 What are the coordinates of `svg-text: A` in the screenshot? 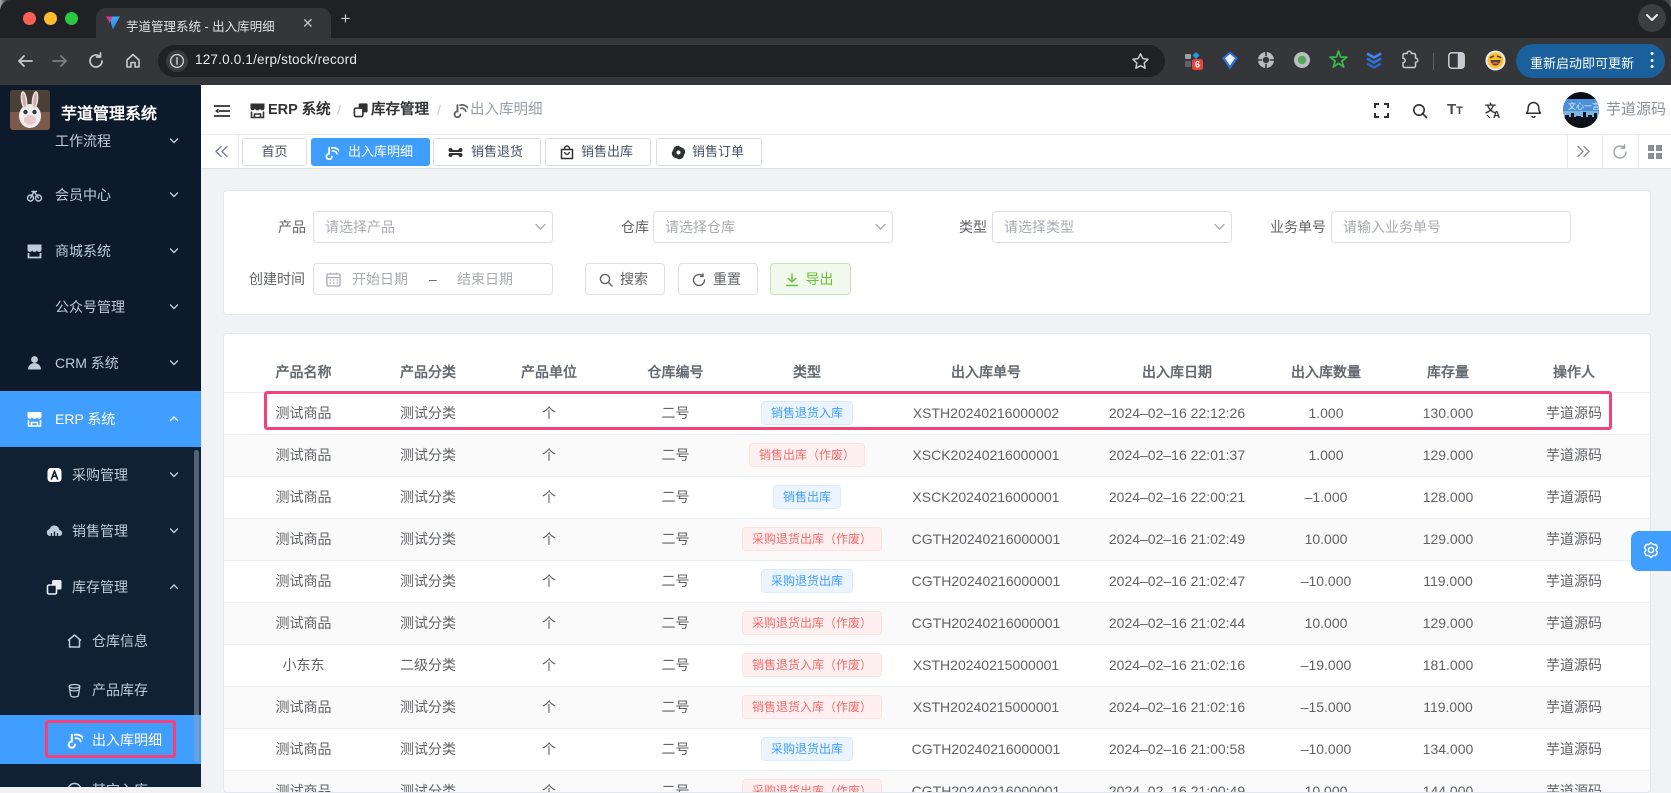 It's located at (1496, 114).